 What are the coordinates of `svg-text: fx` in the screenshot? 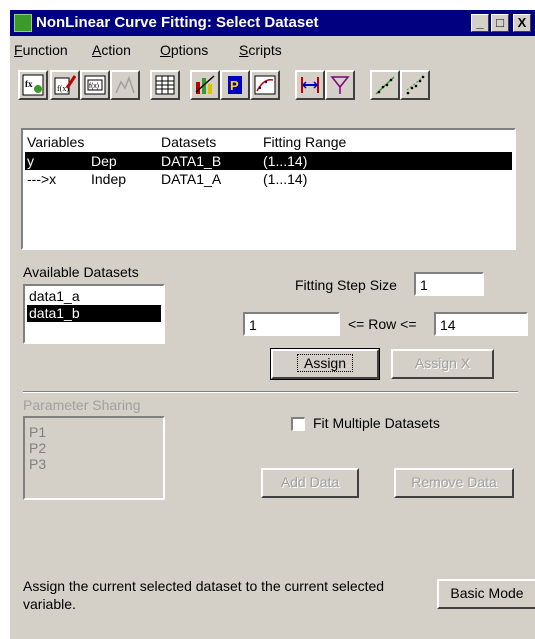 It's located at (29, 84).